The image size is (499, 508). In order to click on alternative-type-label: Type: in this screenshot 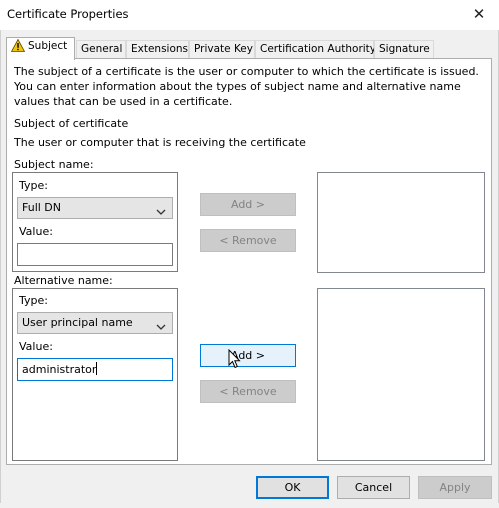, I will do `click(33, 300)`.